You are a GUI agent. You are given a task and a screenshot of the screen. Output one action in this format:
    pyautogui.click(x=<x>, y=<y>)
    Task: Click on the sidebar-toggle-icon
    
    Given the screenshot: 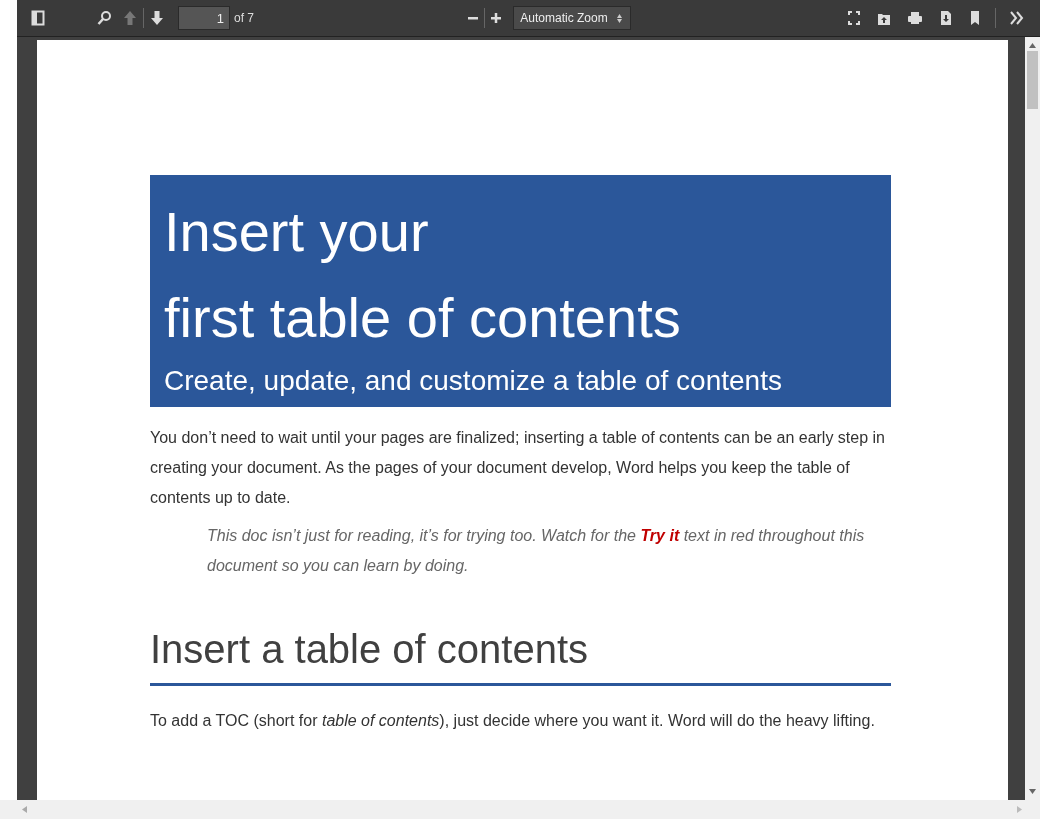 What is the action you would take?
    pyautogui.click(x=38, y=18)
    